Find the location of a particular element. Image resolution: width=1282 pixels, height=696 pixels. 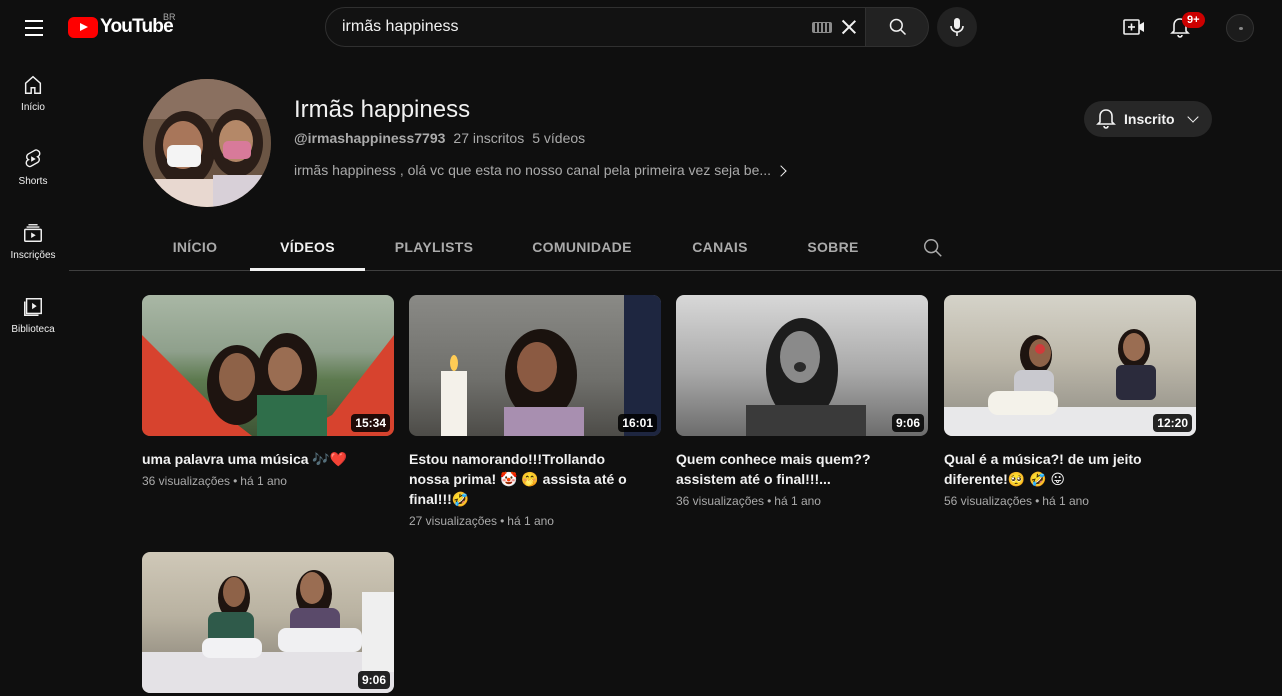

channel-search-icon is located at coordinates (933, 248).